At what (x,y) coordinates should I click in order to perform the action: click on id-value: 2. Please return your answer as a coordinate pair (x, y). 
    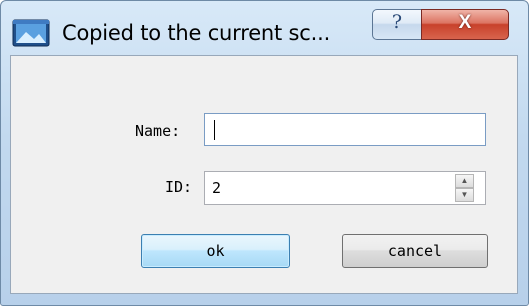
    Looking at the image, I should click on (217, 188).